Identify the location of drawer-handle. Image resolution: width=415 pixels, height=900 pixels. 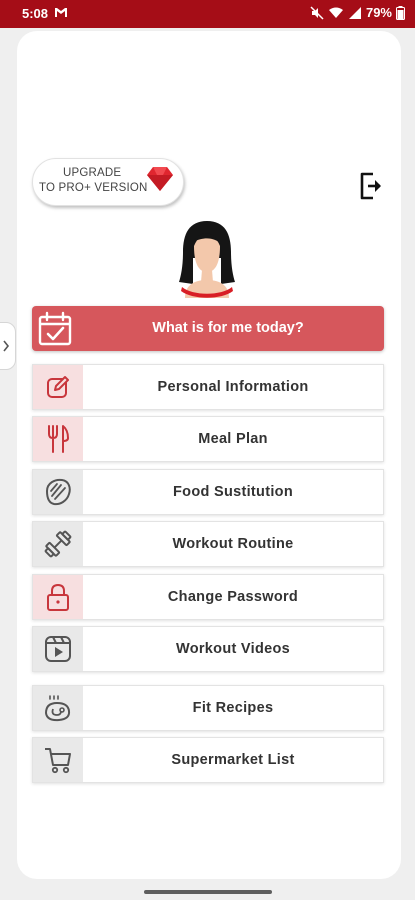
(8, 346).